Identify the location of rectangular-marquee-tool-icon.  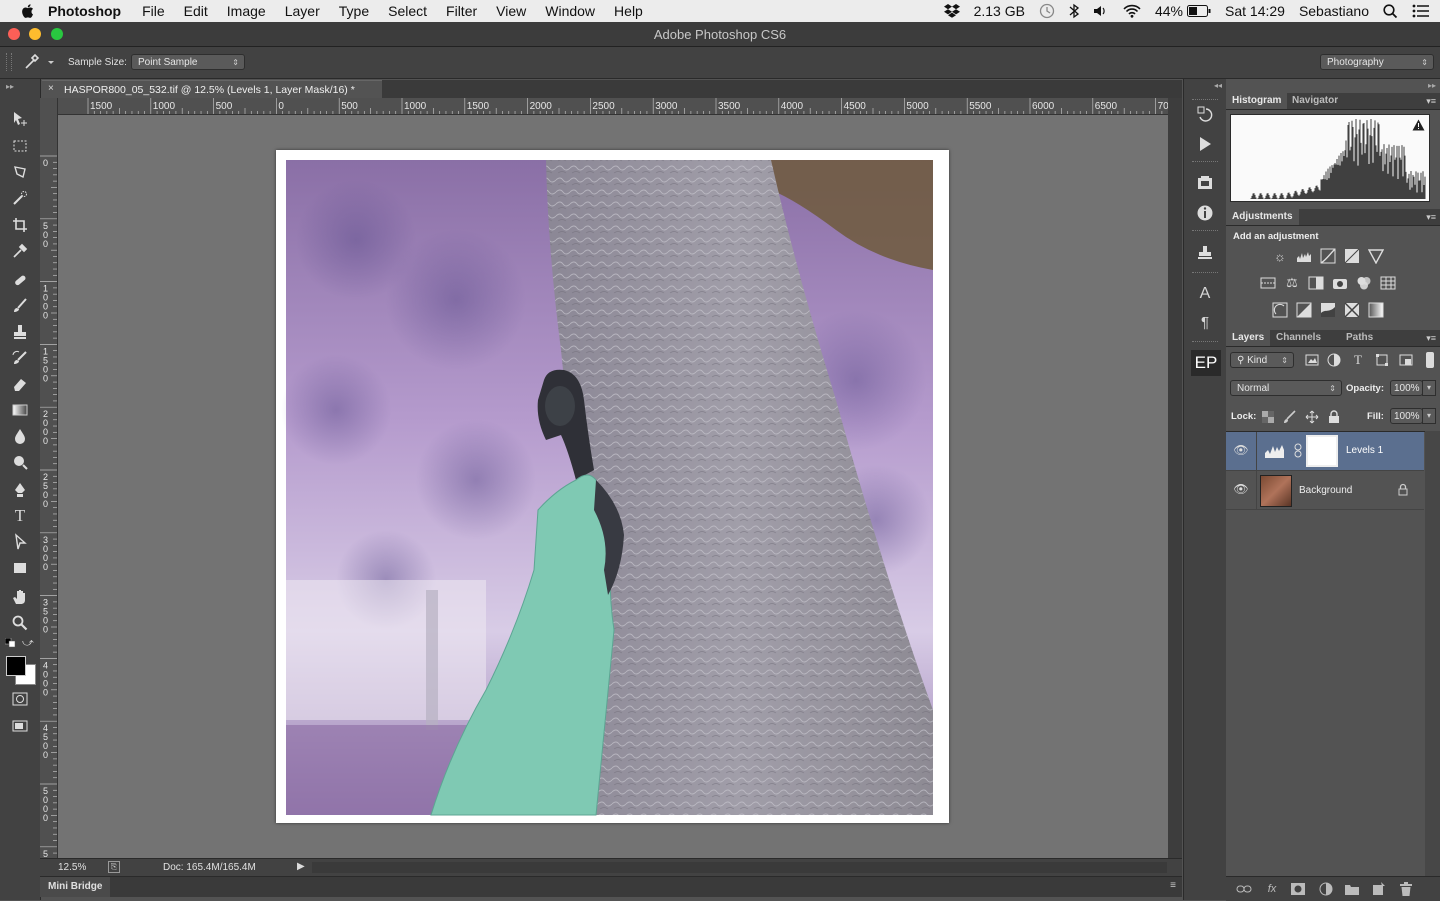
(20, 146).